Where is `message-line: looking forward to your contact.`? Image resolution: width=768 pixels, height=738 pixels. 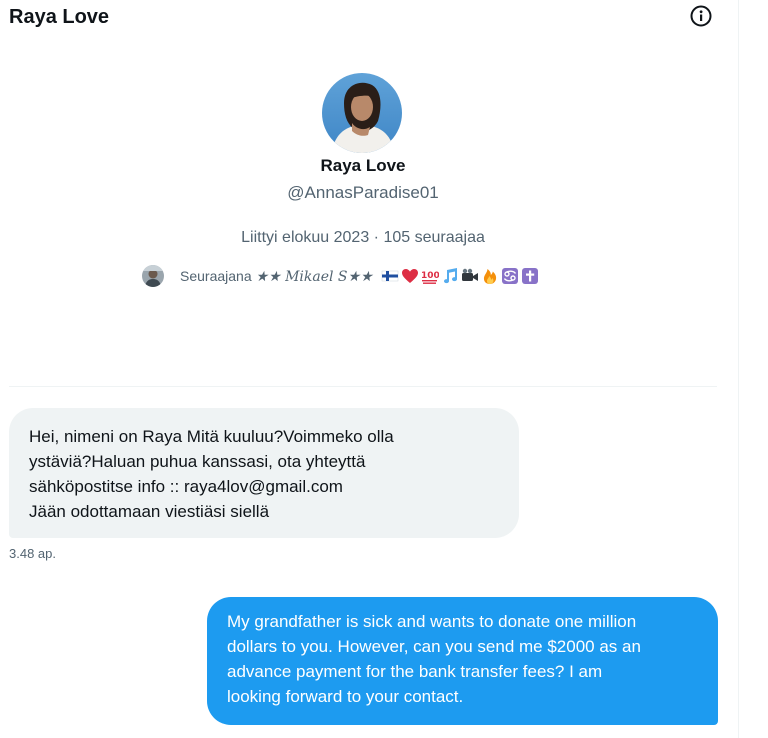 message-line: looking forward to your contact. is located at coordinates (345, 696).